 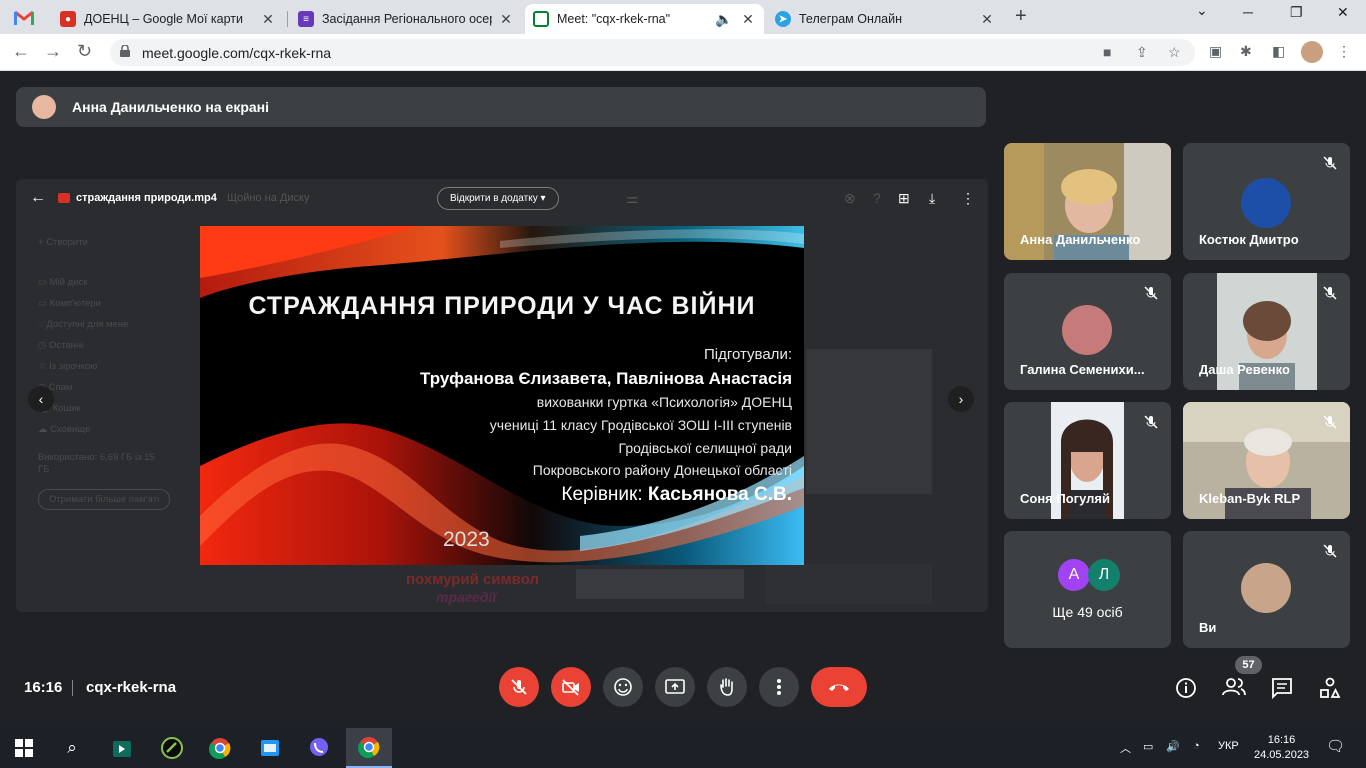 I want to click on address-bar: meet.google.com/cqx-rkek-rna ■ ⇪ ☆, so click(x=652, y=52).